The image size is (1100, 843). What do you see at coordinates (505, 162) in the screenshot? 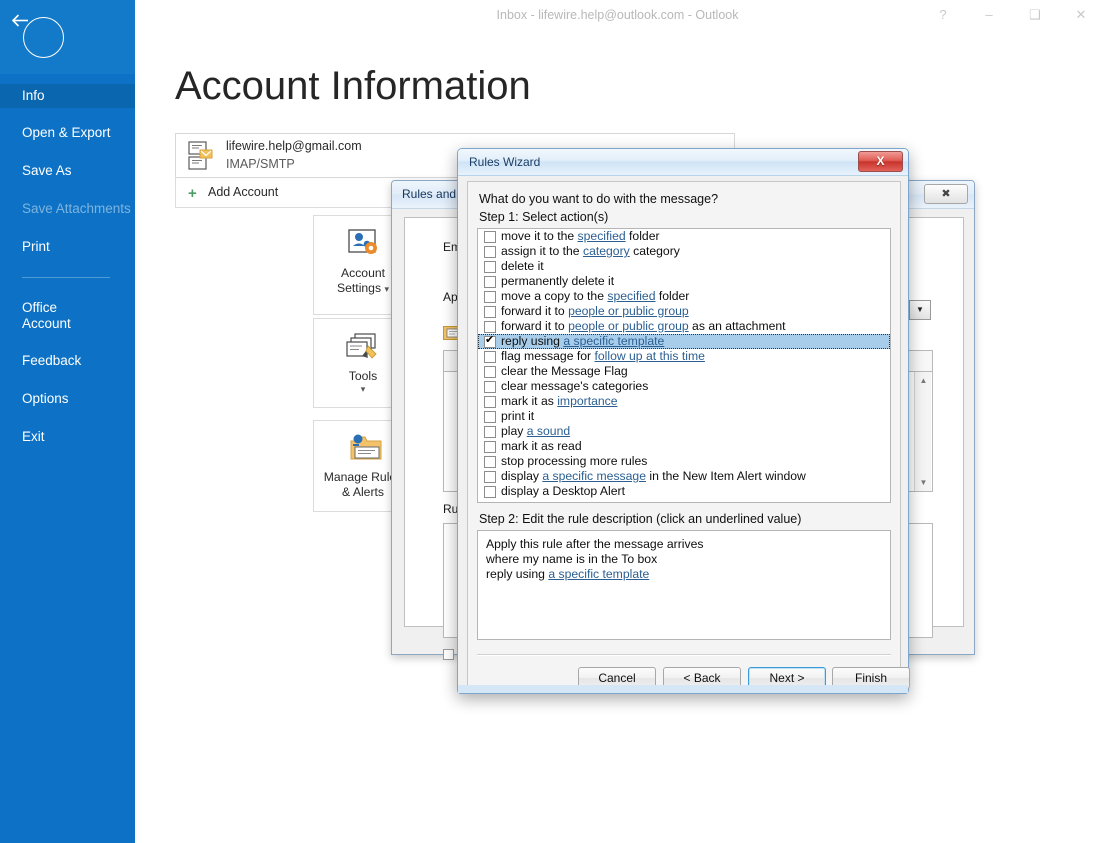
I see `rules-wizard-title: Rules Wizard` at bounding box center [505, 162].